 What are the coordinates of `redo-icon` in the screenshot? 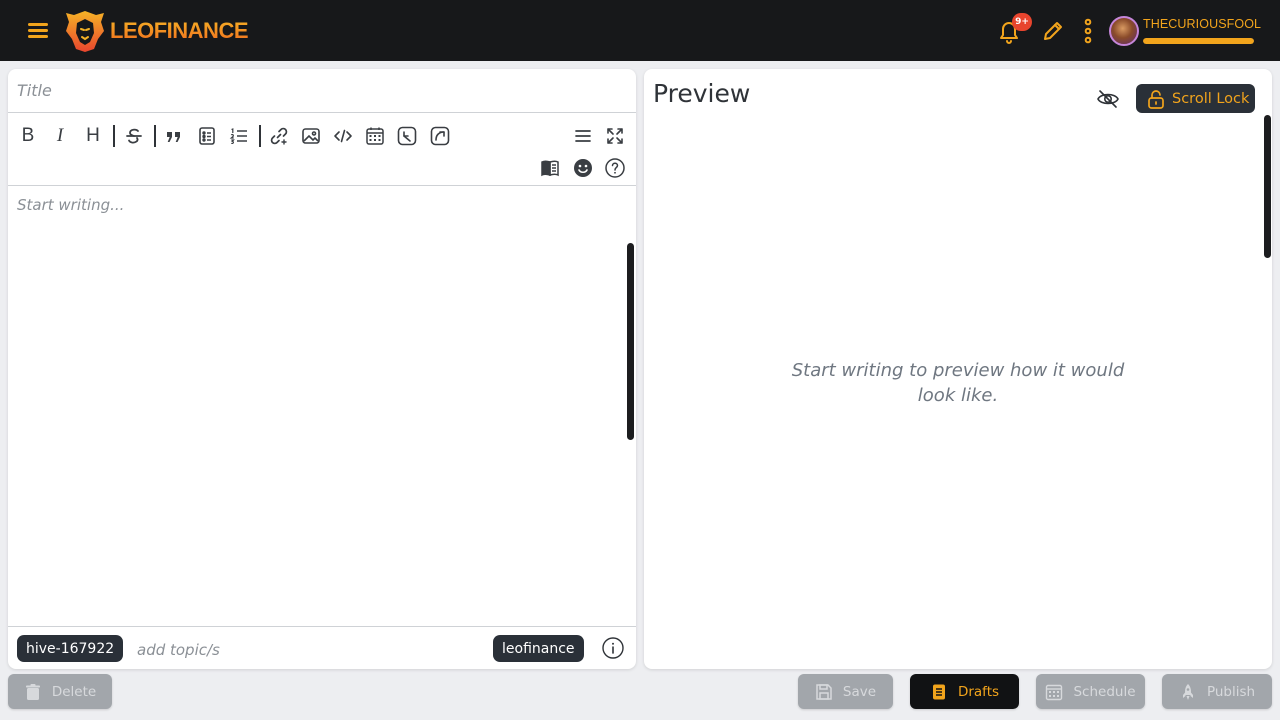 It's located at (440, 136).